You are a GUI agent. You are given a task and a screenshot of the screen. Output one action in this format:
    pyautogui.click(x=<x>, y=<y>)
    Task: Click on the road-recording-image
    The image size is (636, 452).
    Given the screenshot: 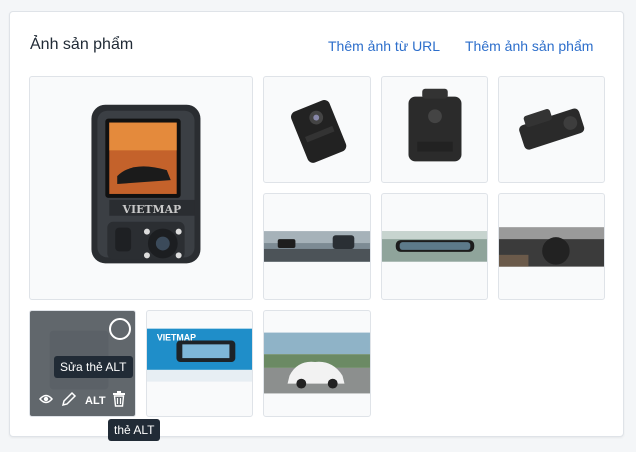 What is the action you would take?
    pyautogui.click(x=317, y=246)
    